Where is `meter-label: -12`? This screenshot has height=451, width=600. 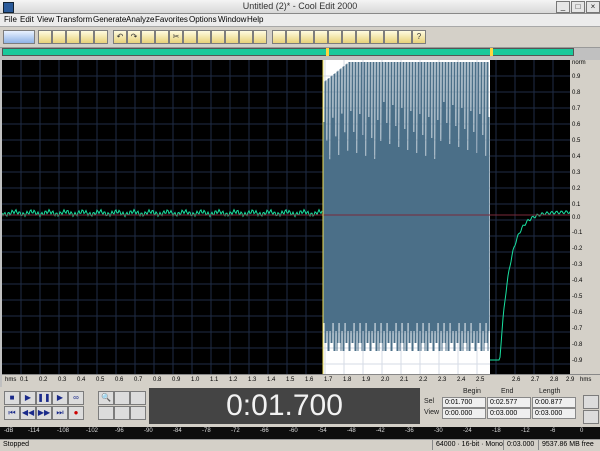 meter-label: -12 is located at coordinates (525, 431).